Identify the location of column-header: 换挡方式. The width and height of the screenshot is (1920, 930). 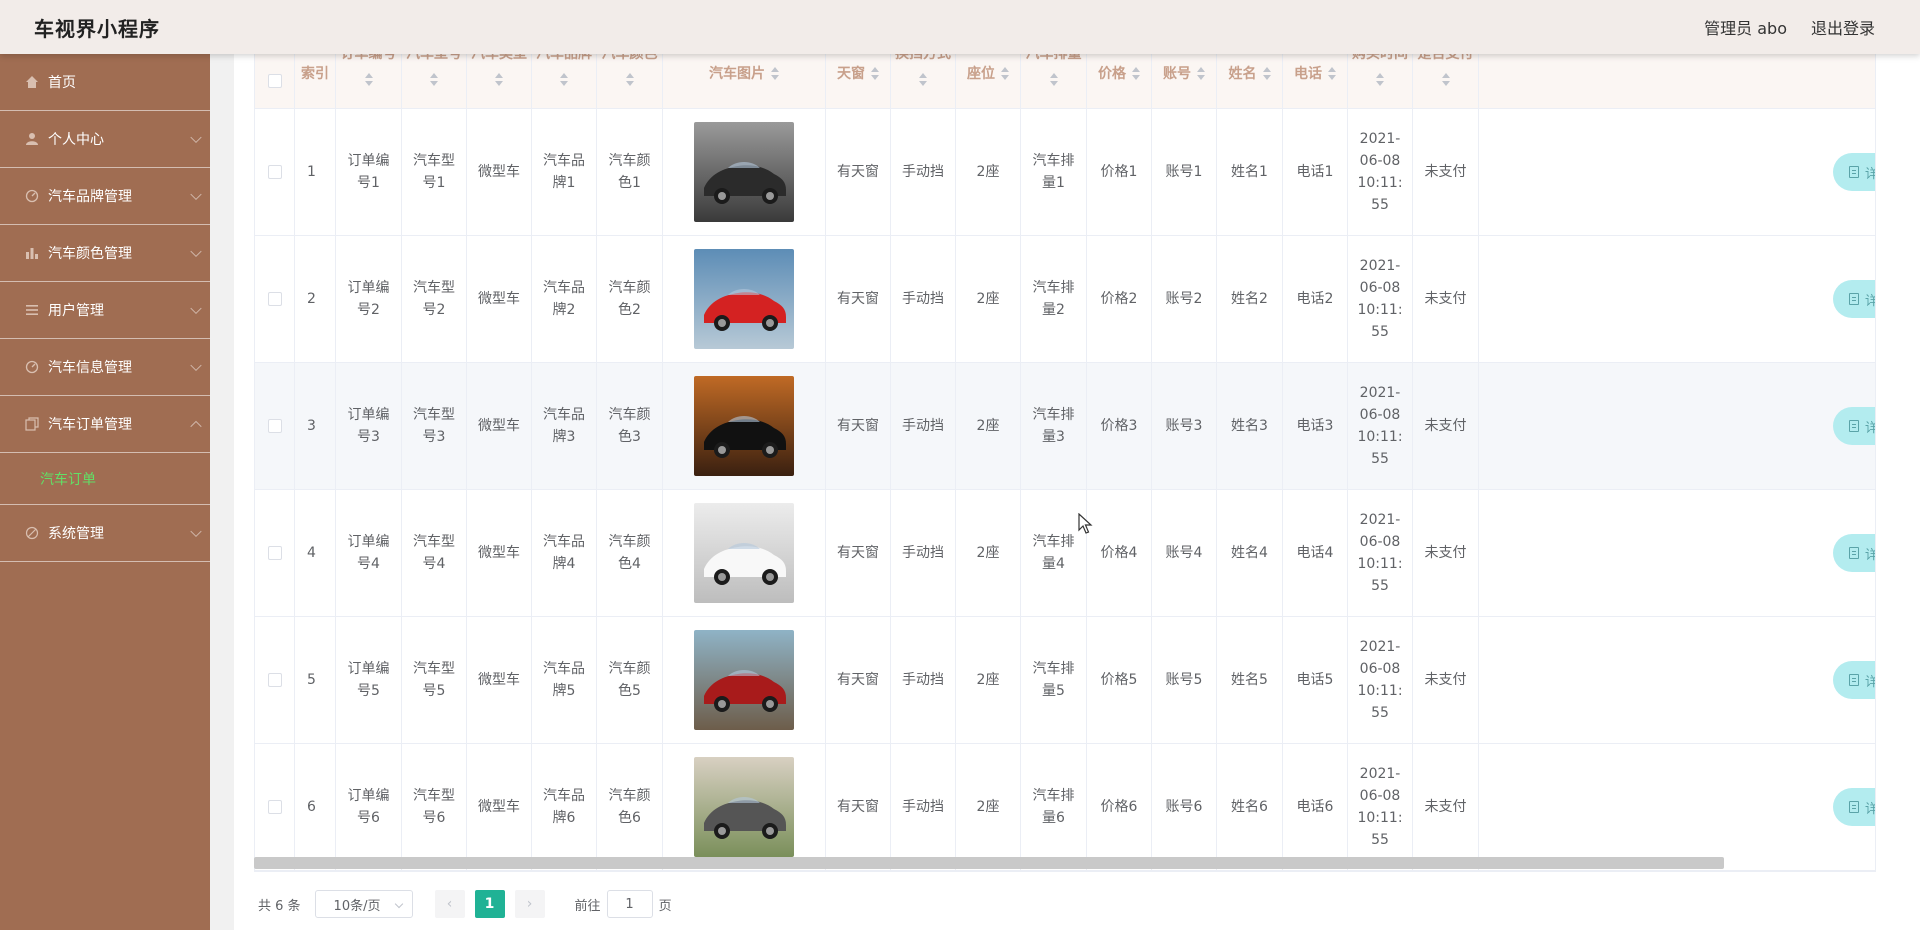
(923, 81).